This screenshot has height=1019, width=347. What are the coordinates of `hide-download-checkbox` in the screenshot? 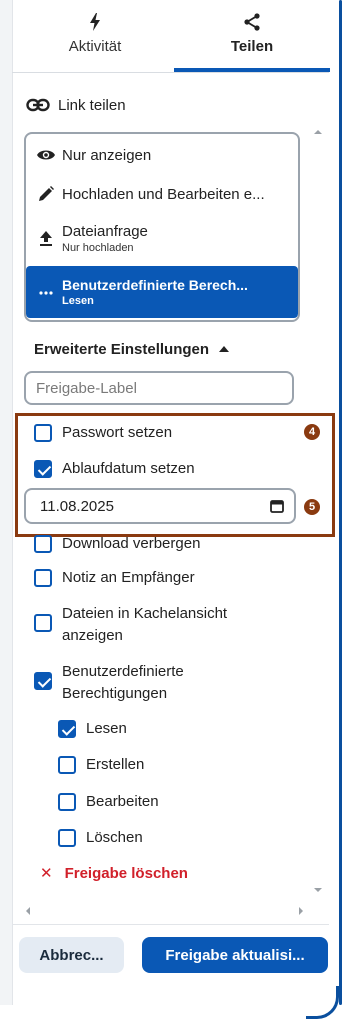 It's located at (43, 544).